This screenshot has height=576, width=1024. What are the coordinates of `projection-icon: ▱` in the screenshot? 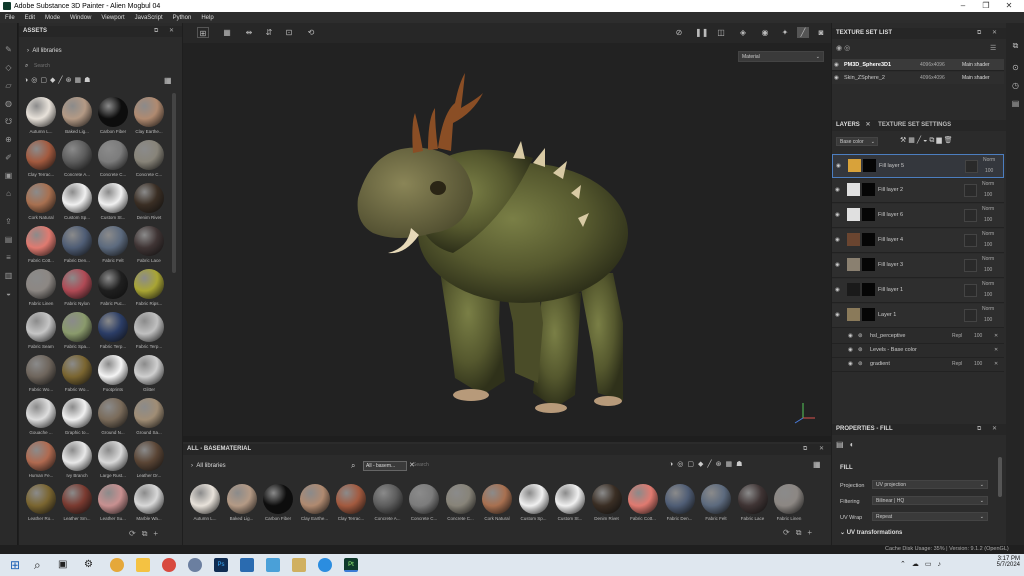 It's located at (8, 85).